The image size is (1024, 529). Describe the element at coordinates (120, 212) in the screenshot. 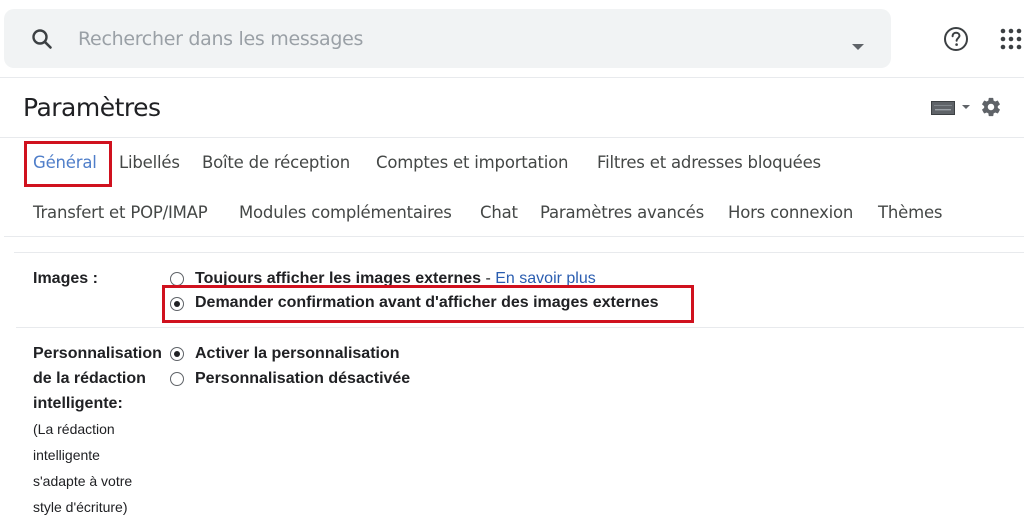

I see `tab-forwarding-pop-imap: Transfert et POP/IMAP` at that location.